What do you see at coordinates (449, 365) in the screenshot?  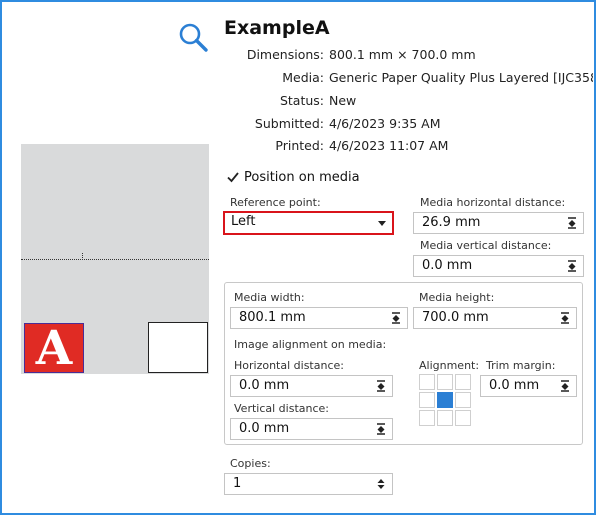 I see `alignment-label: Alignment:` at bounding box center [449, 365].